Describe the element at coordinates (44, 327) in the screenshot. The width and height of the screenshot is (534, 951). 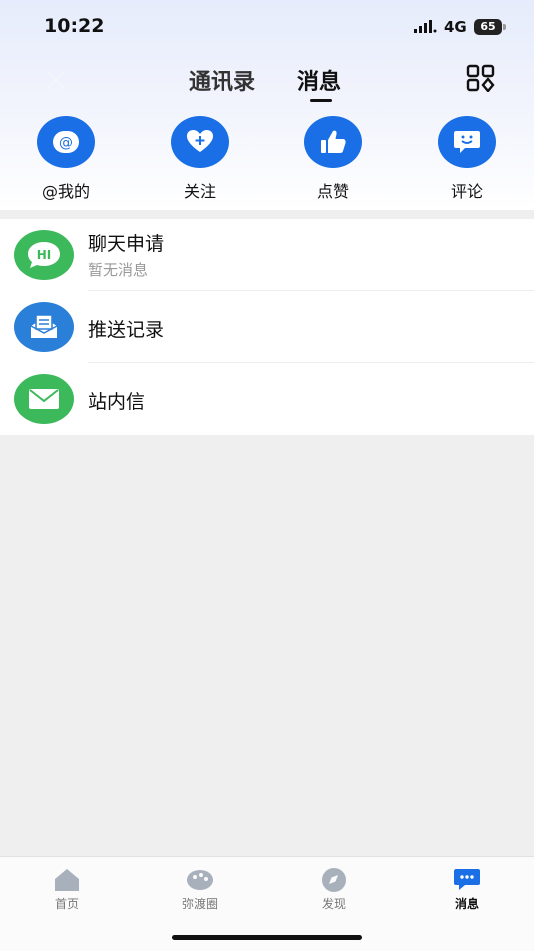
I see `push-inbox-icon` at that location.